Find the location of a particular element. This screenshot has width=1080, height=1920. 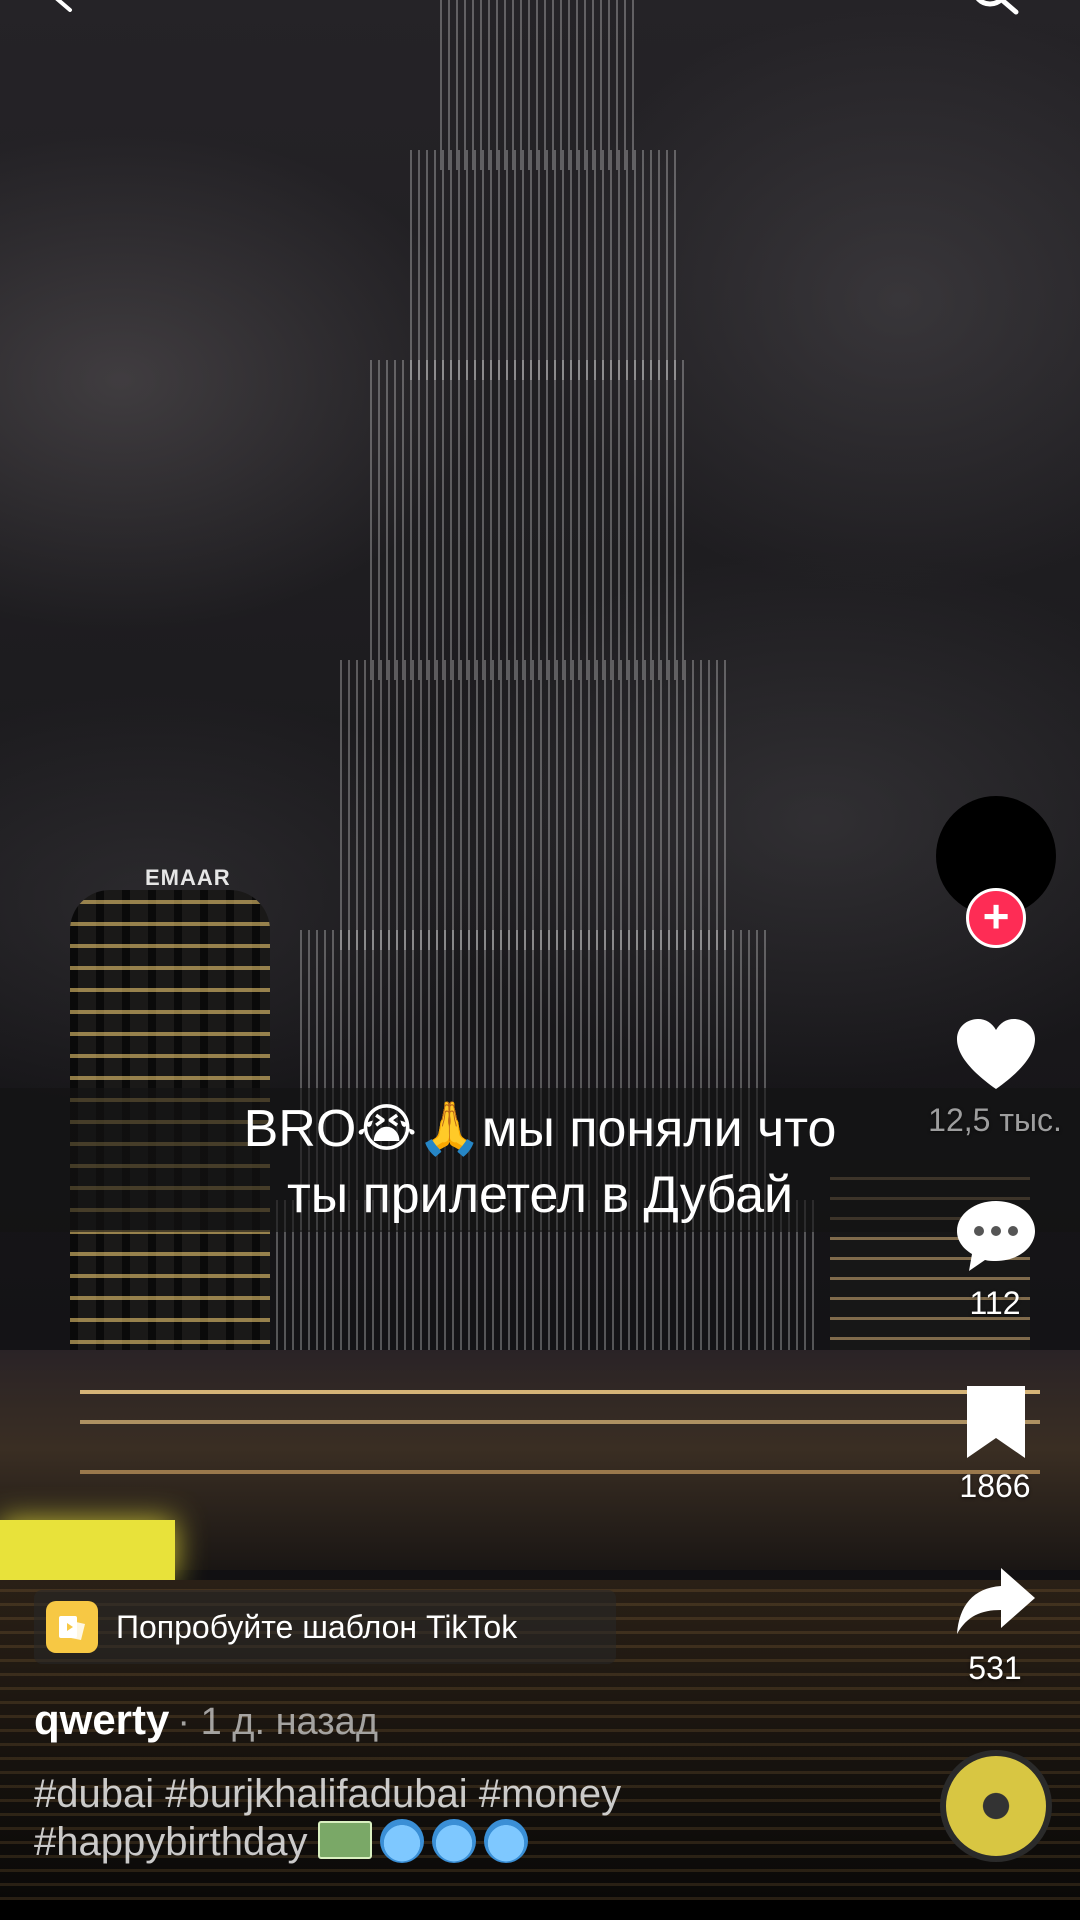

like-count: 12,5 тыс. is located at coordinates (995, 1120).